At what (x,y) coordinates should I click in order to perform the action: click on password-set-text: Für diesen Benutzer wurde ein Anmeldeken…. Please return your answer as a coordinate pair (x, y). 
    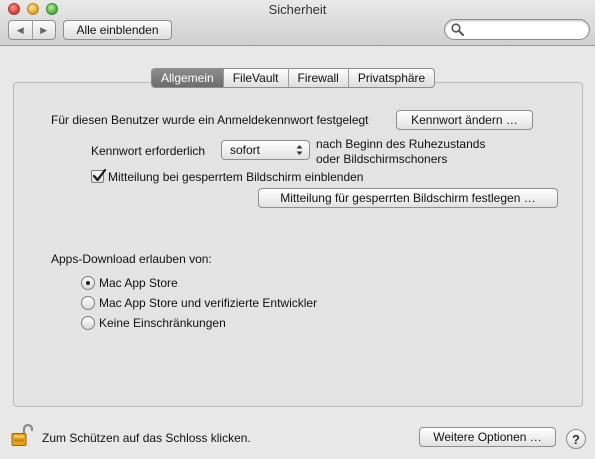
    Looking at the image, I should click on (210, 120).